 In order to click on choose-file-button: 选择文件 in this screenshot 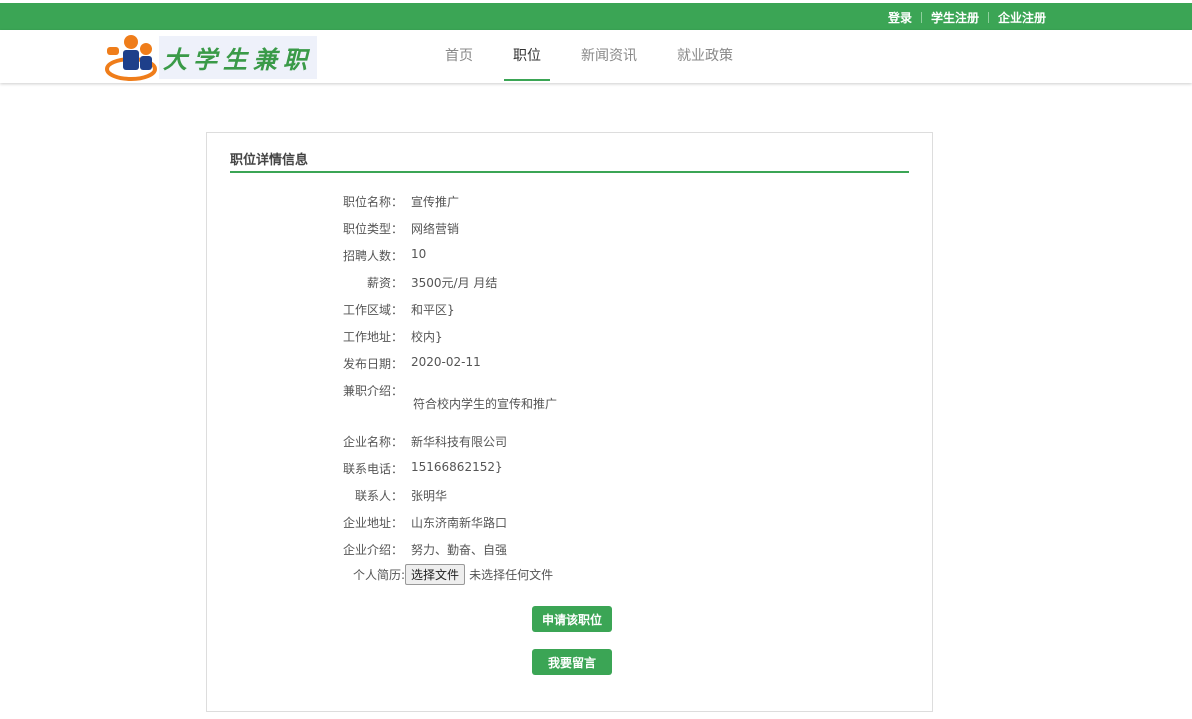, I will do `click(435, 574)`.